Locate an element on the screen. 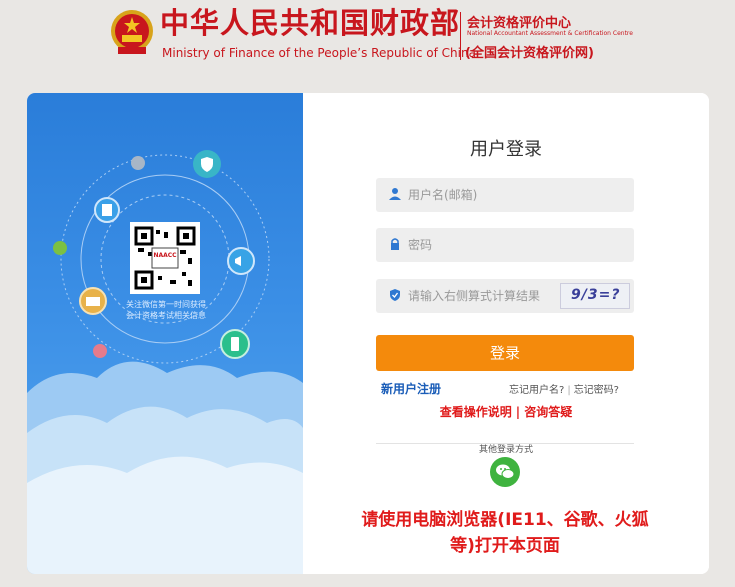 This screenshot has height=587, width=735. other-login-section: 其他登录方式 is located at coordinates (506, 446).